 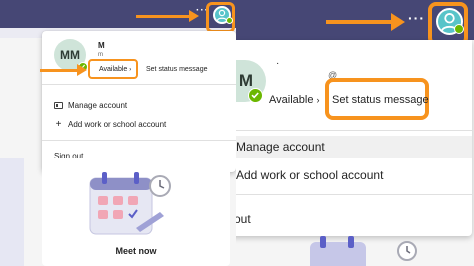 I want to click on sign-out-label: n out, so click(x=243, y=219).